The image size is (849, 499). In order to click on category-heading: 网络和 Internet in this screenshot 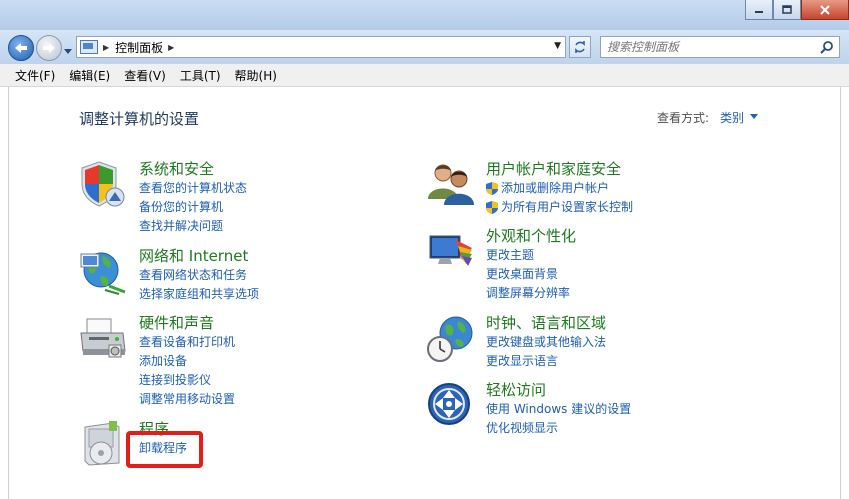, I will do `click(193, 255)`.